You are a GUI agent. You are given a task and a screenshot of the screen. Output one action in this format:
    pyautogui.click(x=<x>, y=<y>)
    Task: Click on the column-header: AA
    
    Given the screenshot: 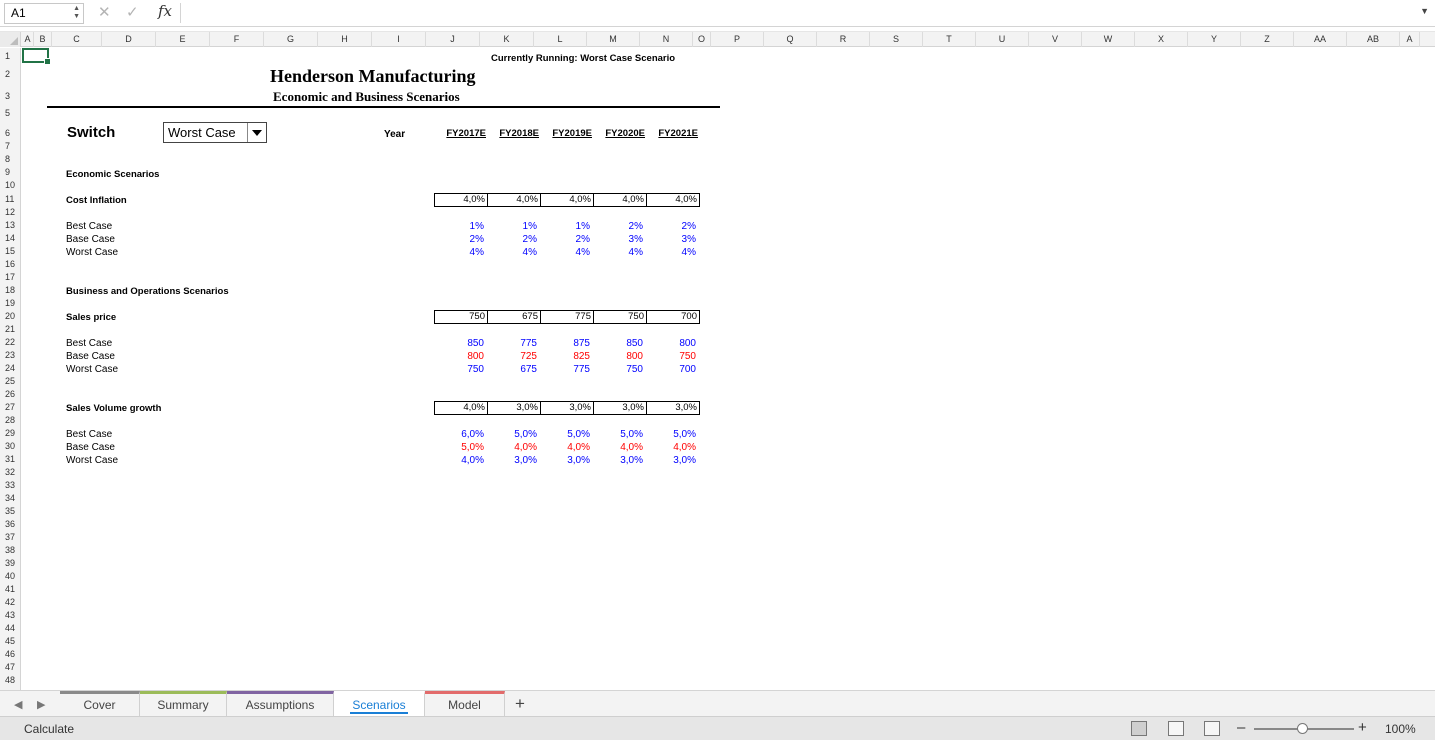 What is the action you would take?
    pyautogui.click(x=1320, y=39)
    